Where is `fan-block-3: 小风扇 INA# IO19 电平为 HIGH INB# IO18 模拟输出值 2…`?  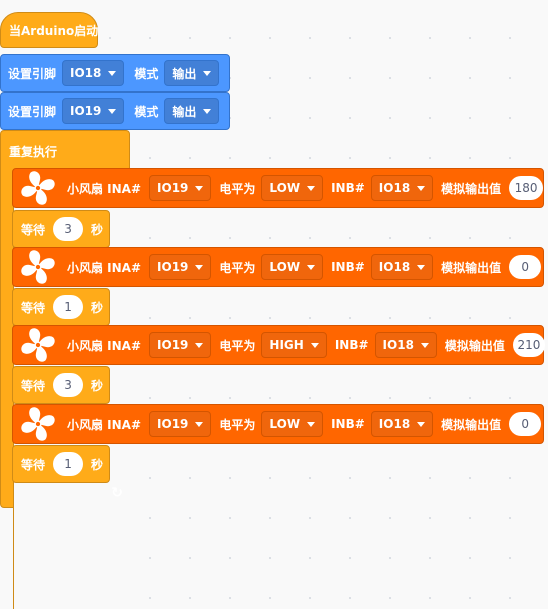 fan-block-3: 小风扇 INA# IO19 电平为 HIGH INB# IO18 模拟输出值 2… is located at coordinates (278, 345).